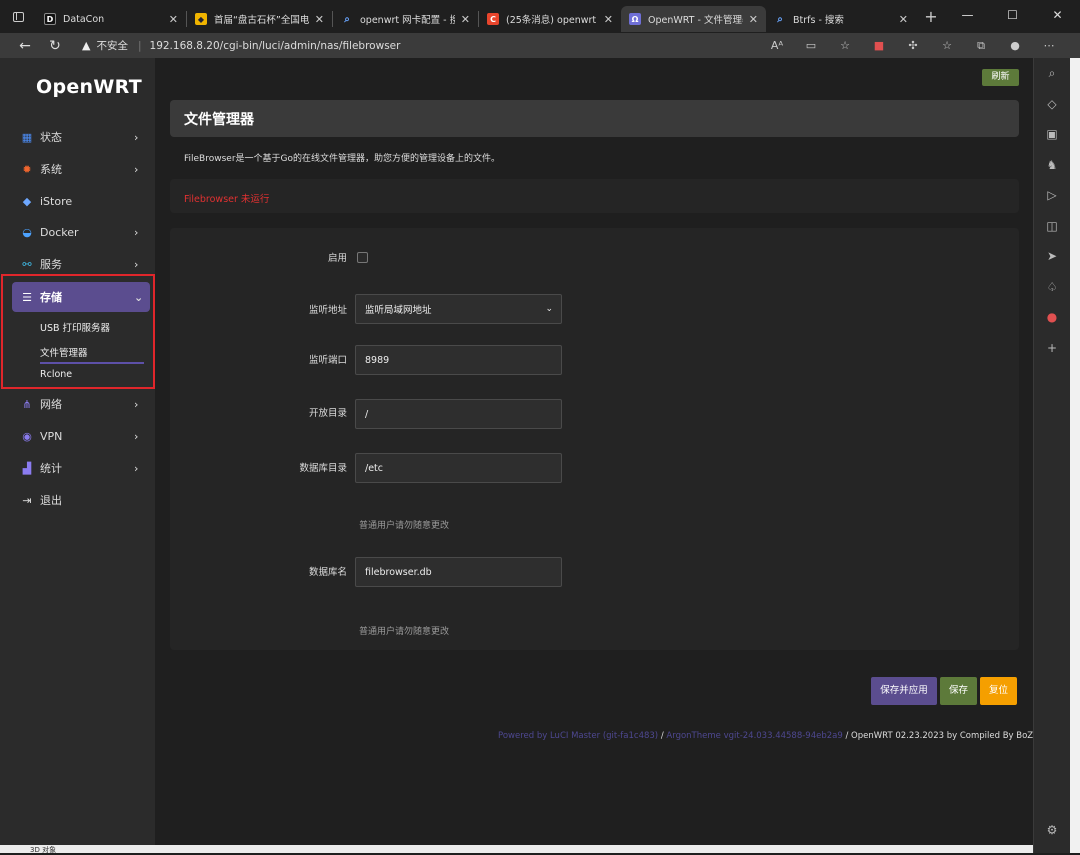  What do you see at coordinates (112, 46) in the screenshot?
I see `insecure-label: 不安全` at bounding box center [112, 46].